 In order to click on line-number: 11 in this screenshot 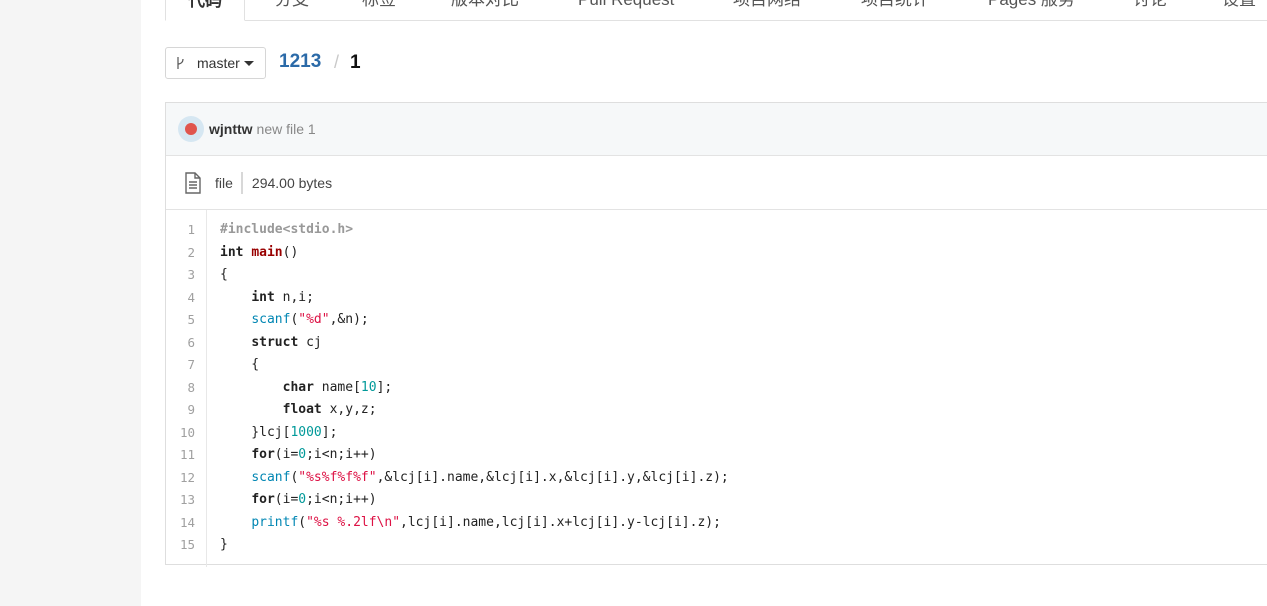, I will do `click(186, 455)`.